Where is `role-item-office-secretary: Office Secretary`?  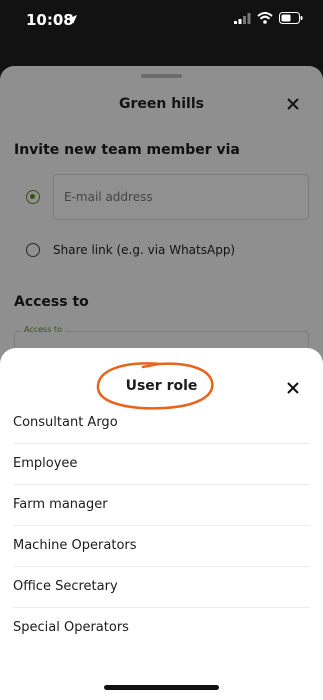 role-item-office-secretary: Office Secretary is located at coordinates (161, 587).